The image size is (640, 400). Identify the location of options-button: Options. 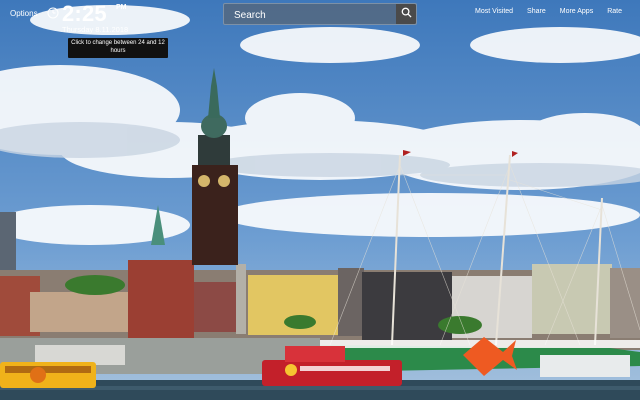
(35, 13).